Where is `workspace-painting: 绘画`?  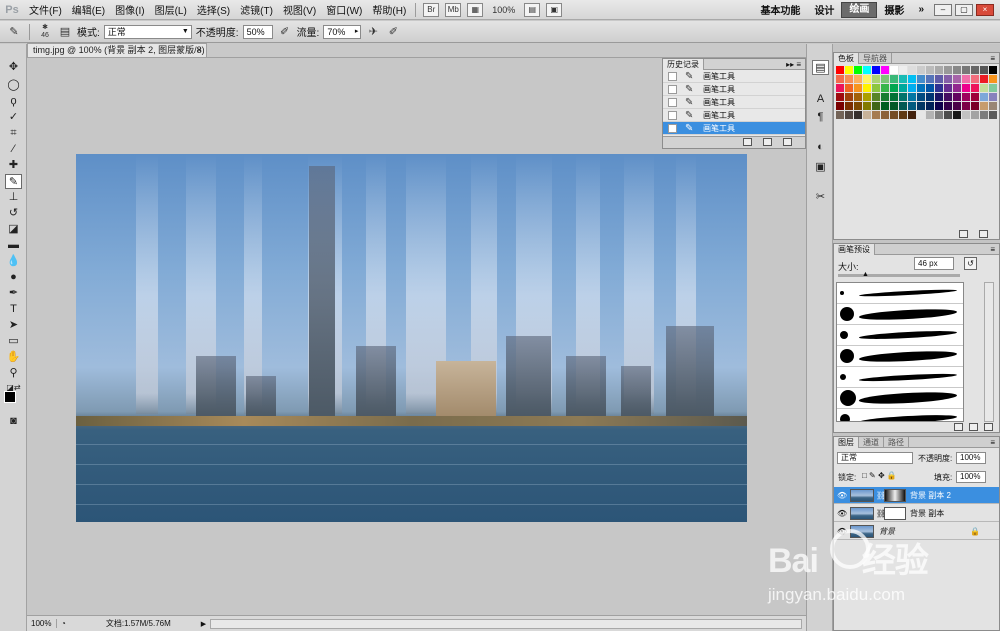
workspace-painting: 绘画 is located at coordinates (859, 9).